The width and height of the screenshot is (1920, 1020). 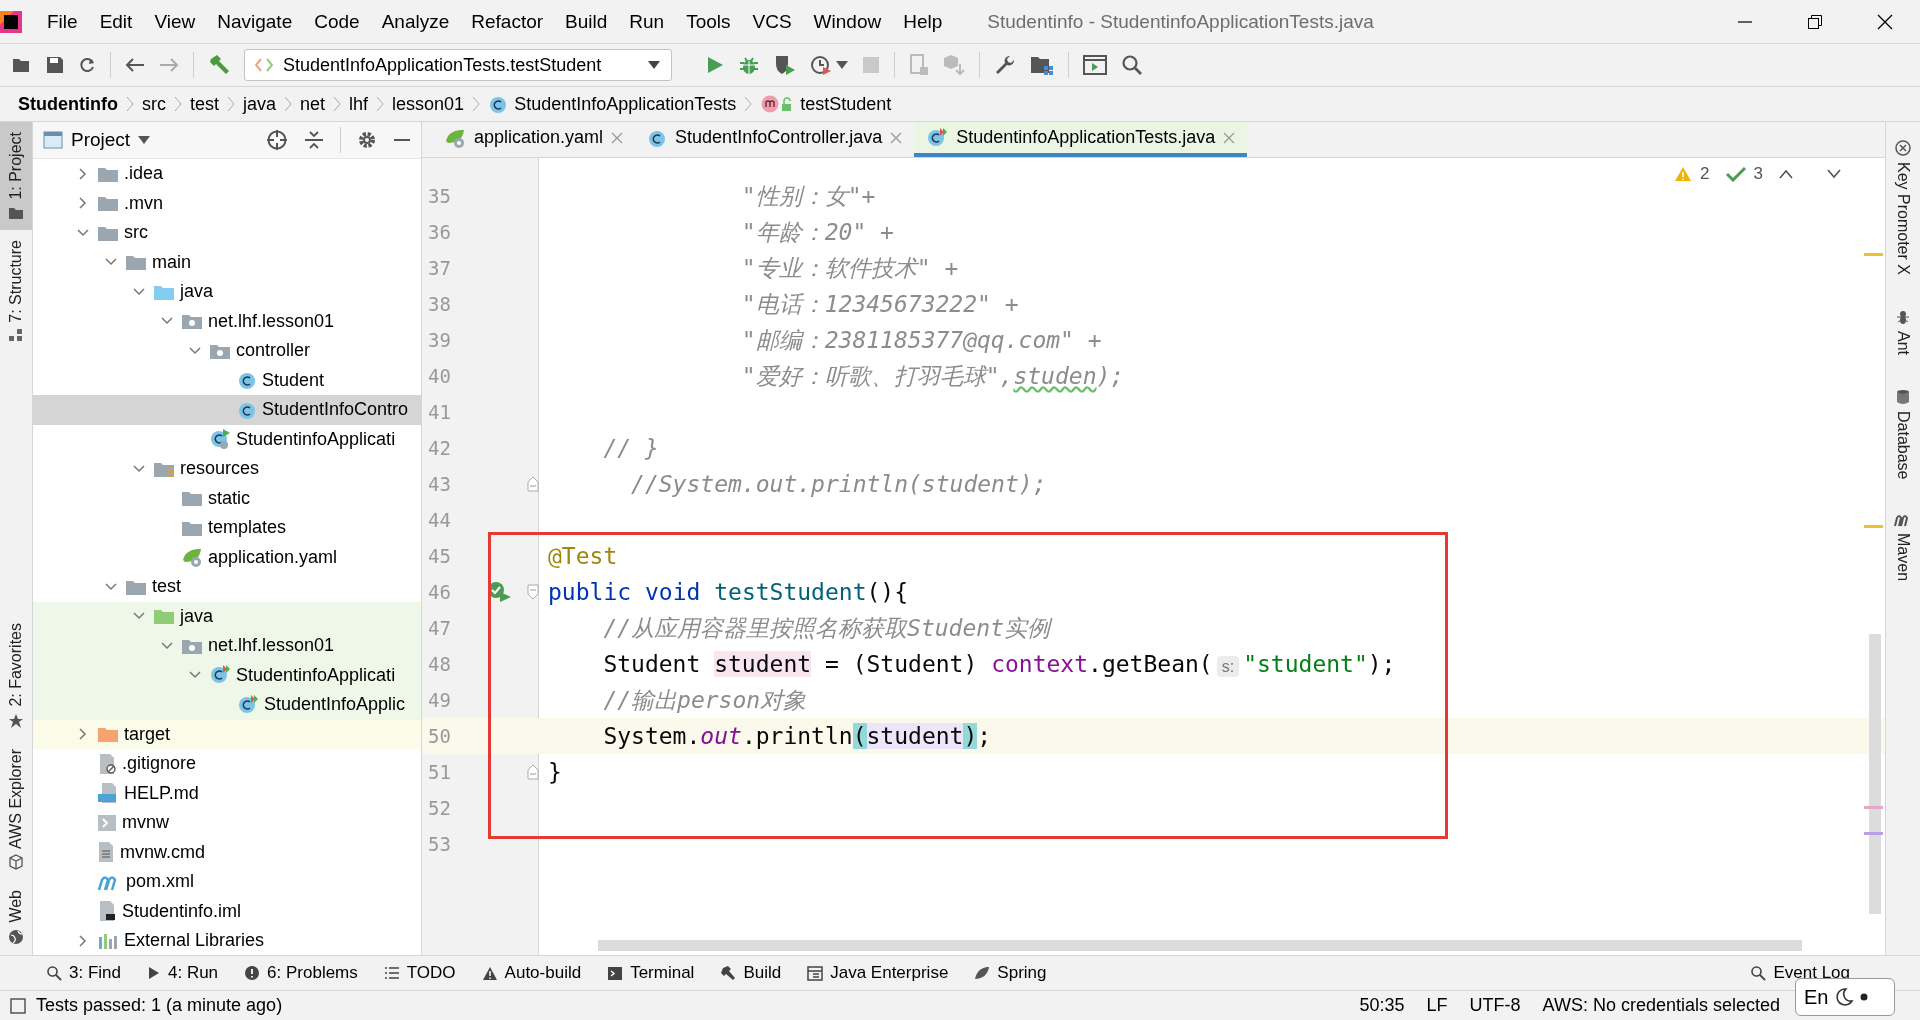 I want to click on tree-item: controller, so click(x=227, y=351).